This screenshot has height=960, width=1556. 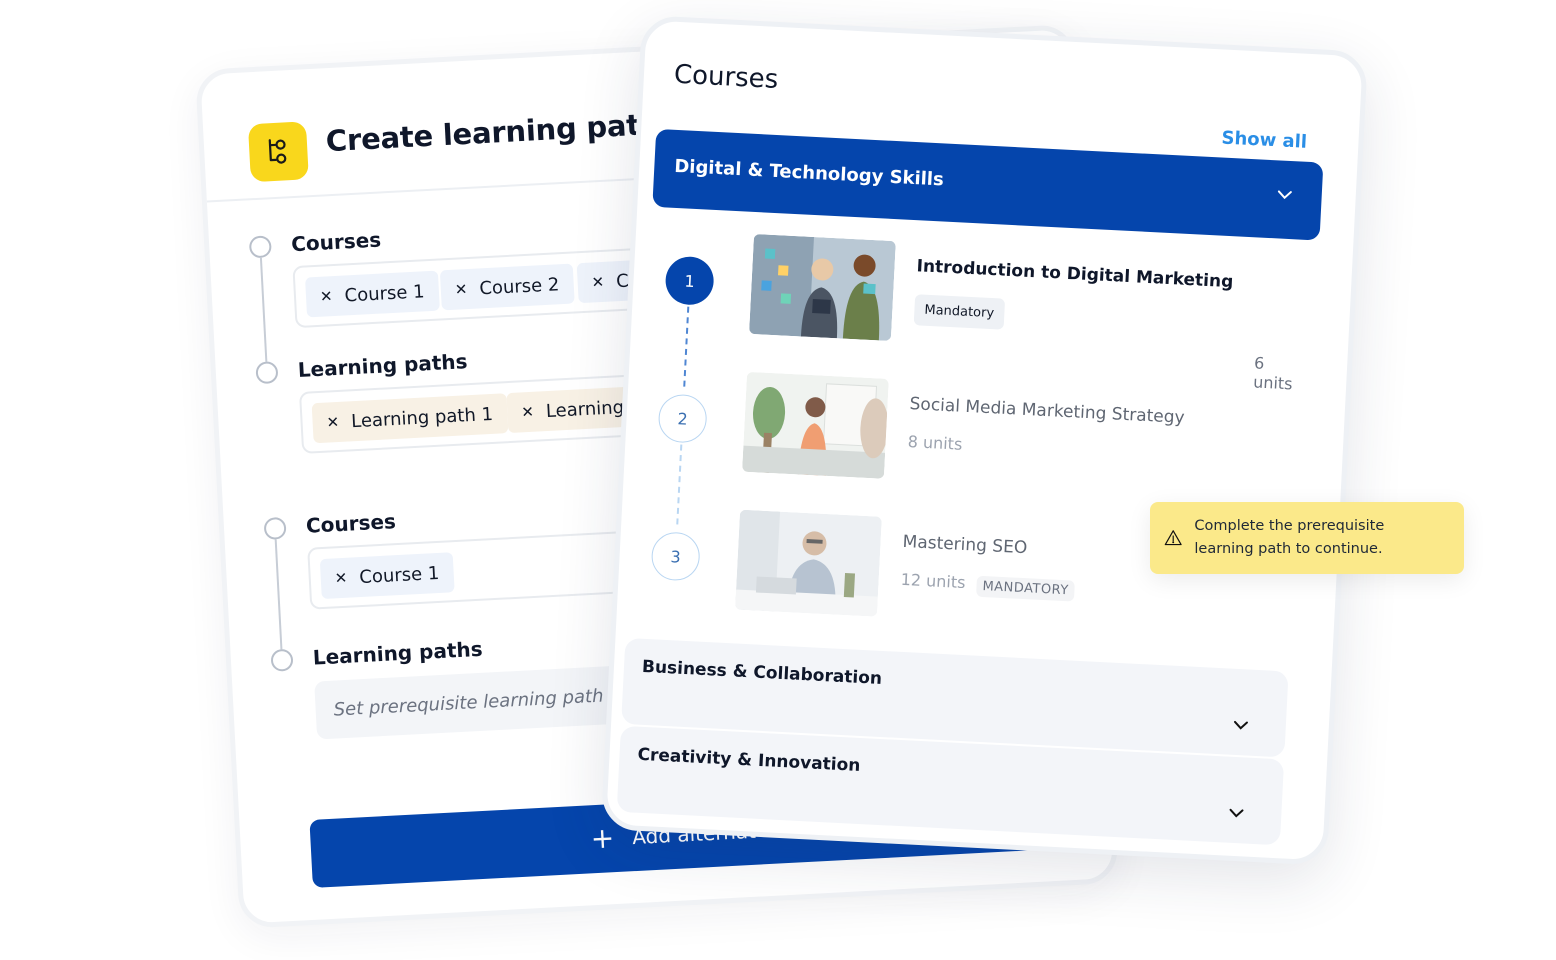 What do you see at coordinates (572, 410) in the screenshot?
I see `learning-path-chip: ✕ Learning` at bounding box center [572, 410].